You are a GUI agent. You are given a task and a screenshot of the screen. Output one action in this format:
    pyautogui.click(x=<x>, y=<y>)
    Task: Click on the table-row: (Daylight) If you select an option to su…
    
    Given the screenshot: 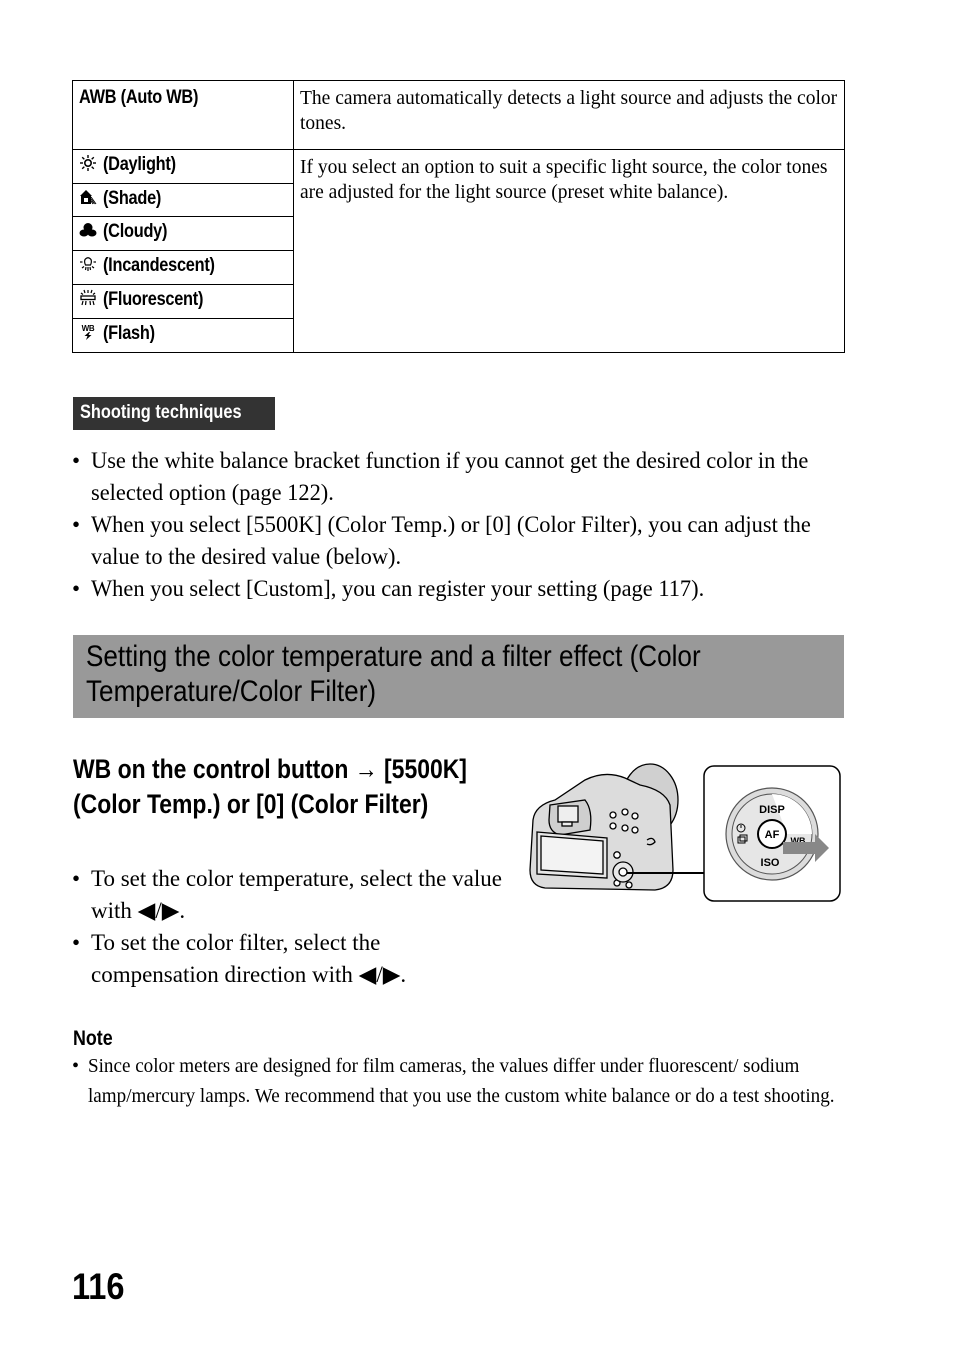 What is the action you would take?
    pyautogui.click(x=458, y=251)
    